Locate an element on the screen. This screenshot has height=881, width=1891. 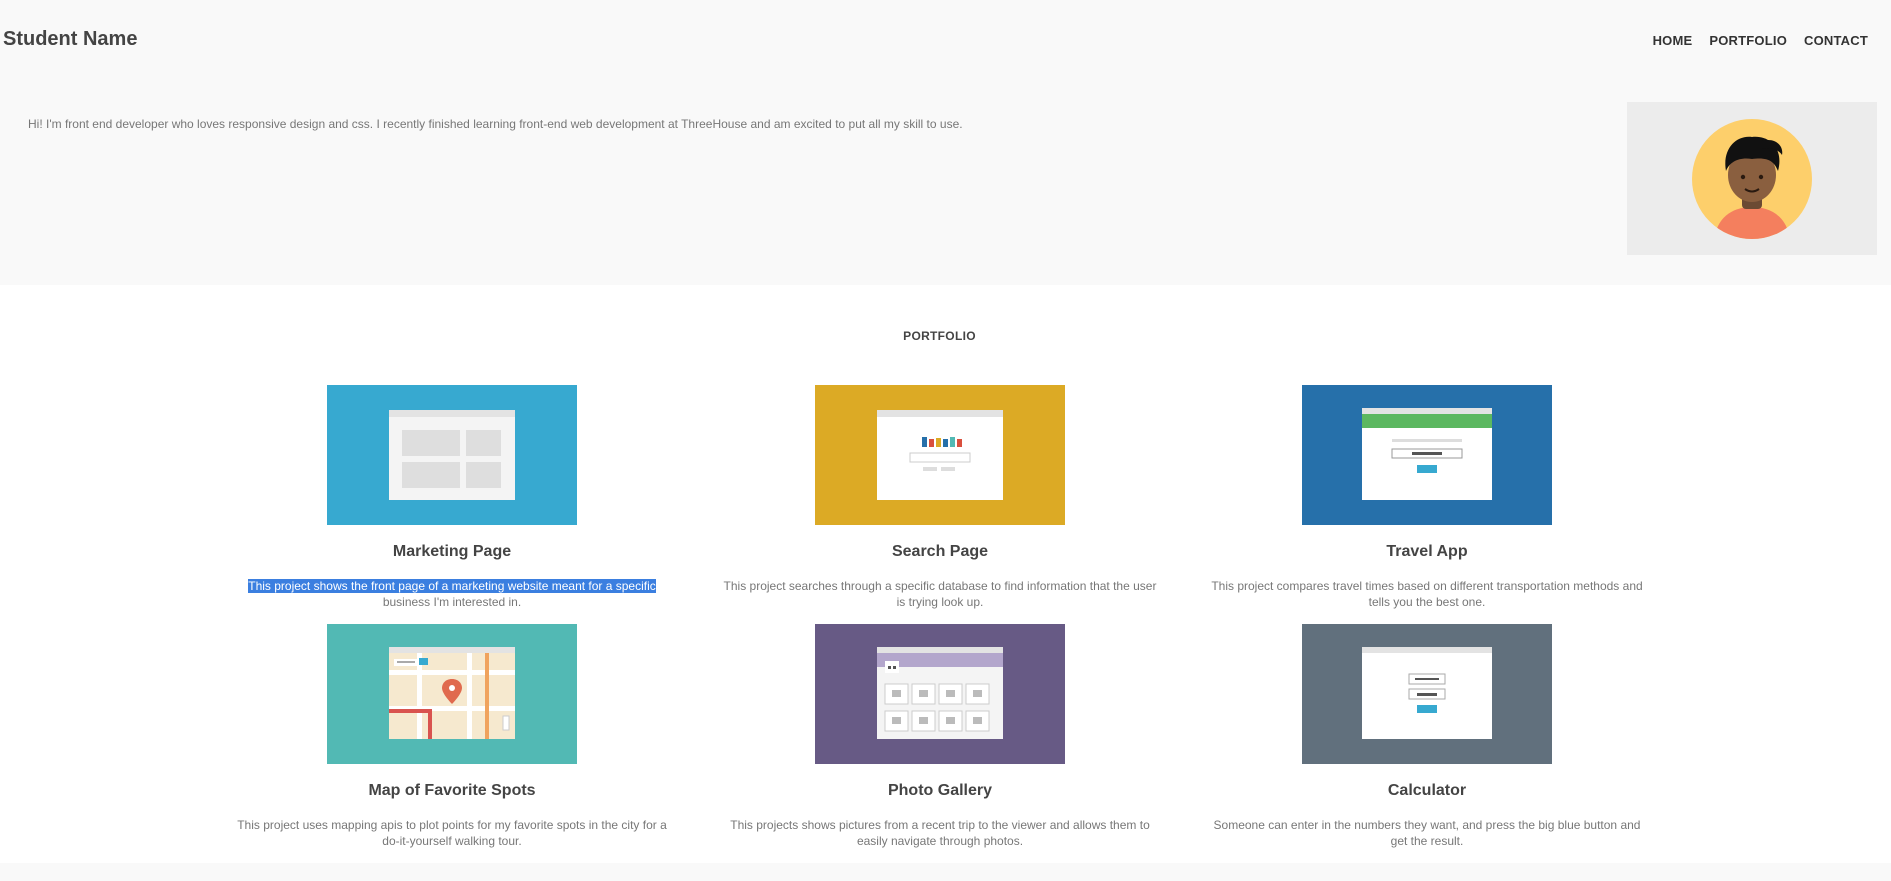
map-thumbnail-icon is located at coordinates (452, 694).